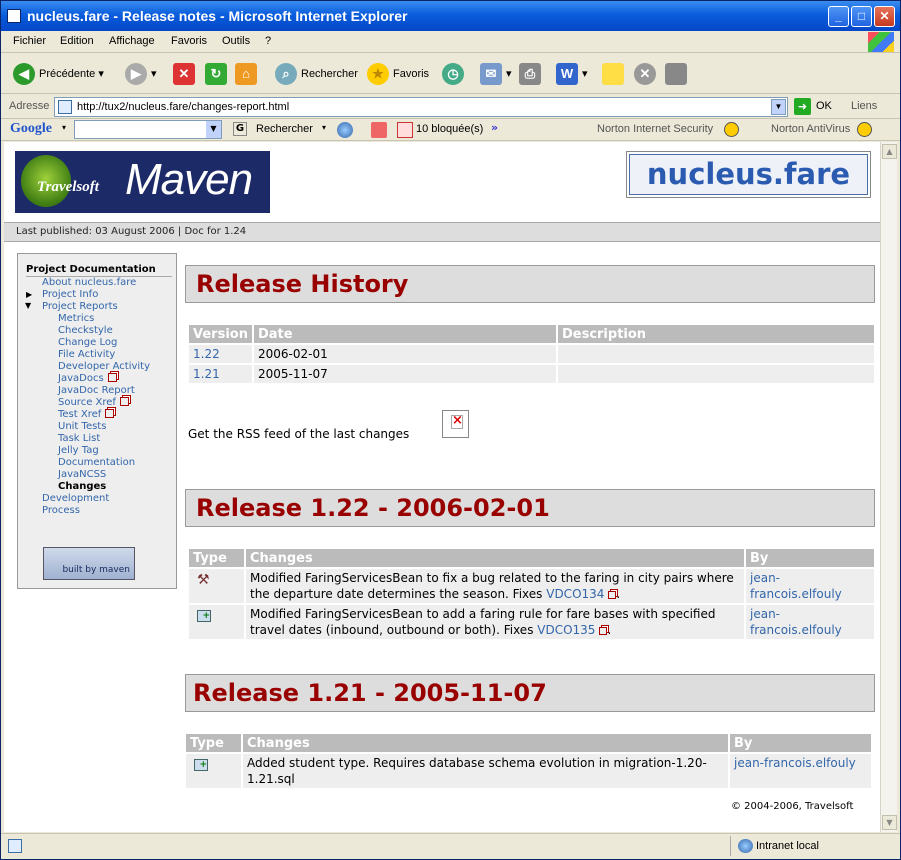 The image size is (901, 860). What do you see at coordinates (132, 41) in the screenshot?
I see `menu-affichage: Affichage` at bounding box center [132, 41].